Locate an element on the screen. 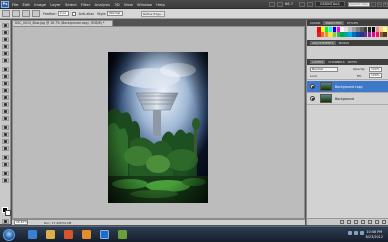 The image size is (388, 242). new-group-icon is located at coordinates (370, 222).